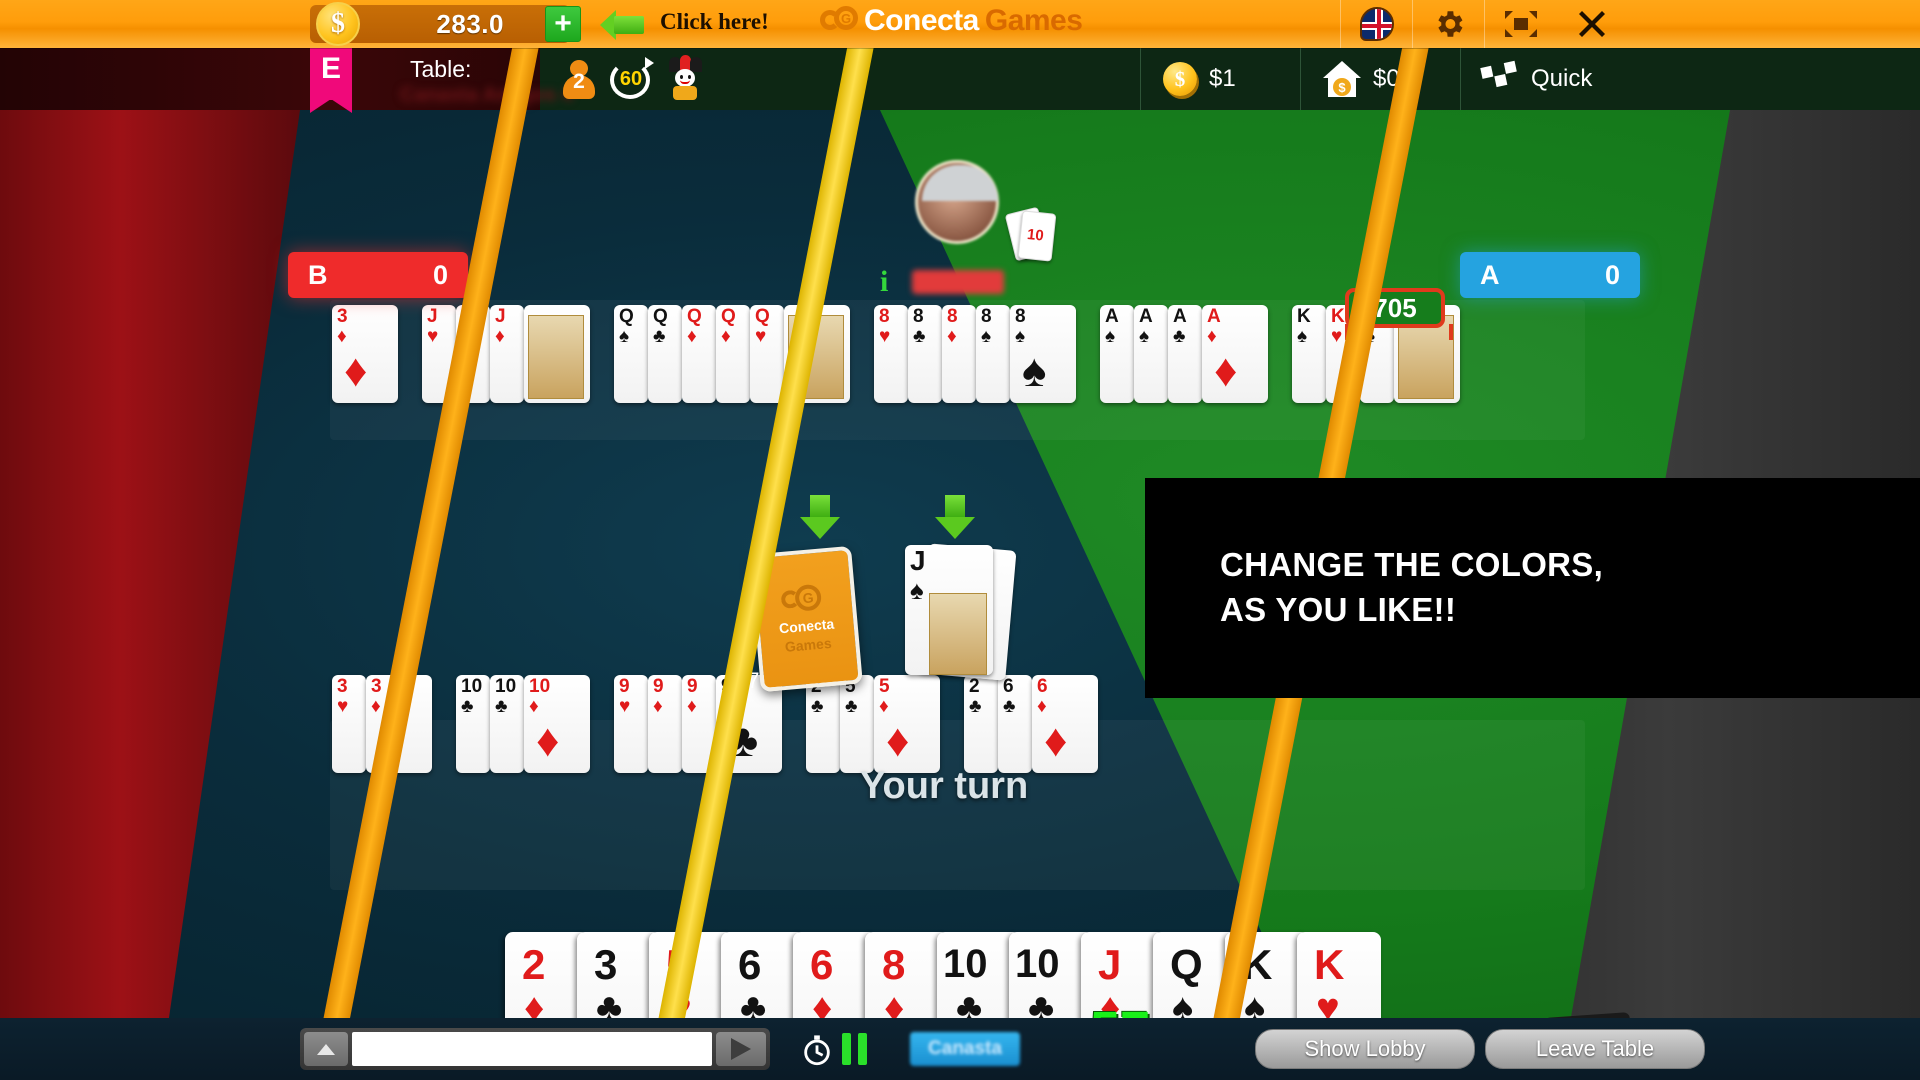 The image size is (1920, 1080). I want to click on meld-card: A ♦ ♦, so click(1235, 354).